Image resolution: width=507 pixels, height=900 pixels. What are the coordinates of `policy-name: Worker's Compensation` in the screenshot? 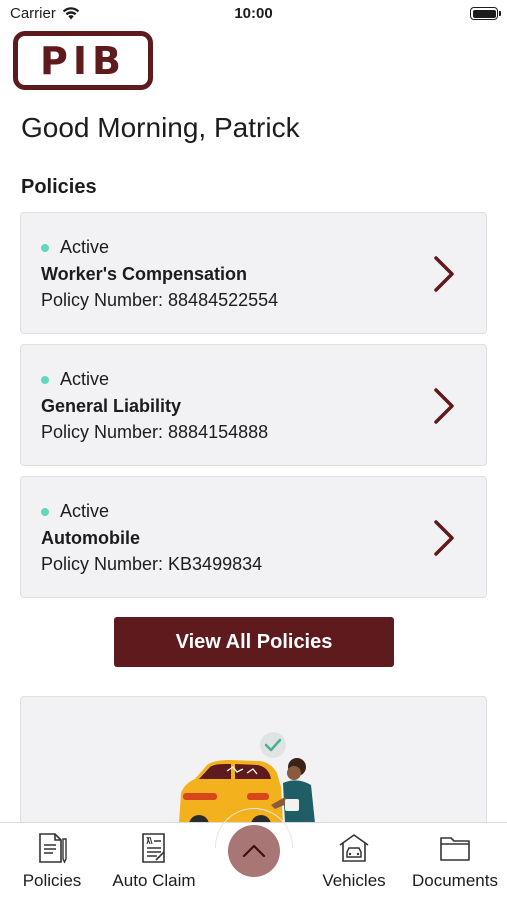 It's located at (144, 274).